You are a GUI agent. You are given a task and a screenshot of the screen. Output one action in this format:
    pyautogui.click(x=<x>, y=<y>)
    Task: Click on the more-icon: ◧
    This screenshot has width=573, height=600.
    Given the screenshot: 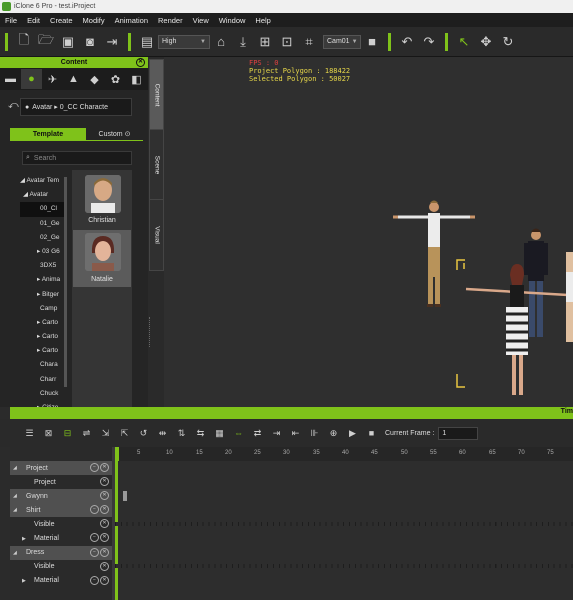 What is the action you would take?
    pyautogui.click(x=136, y=79)
    